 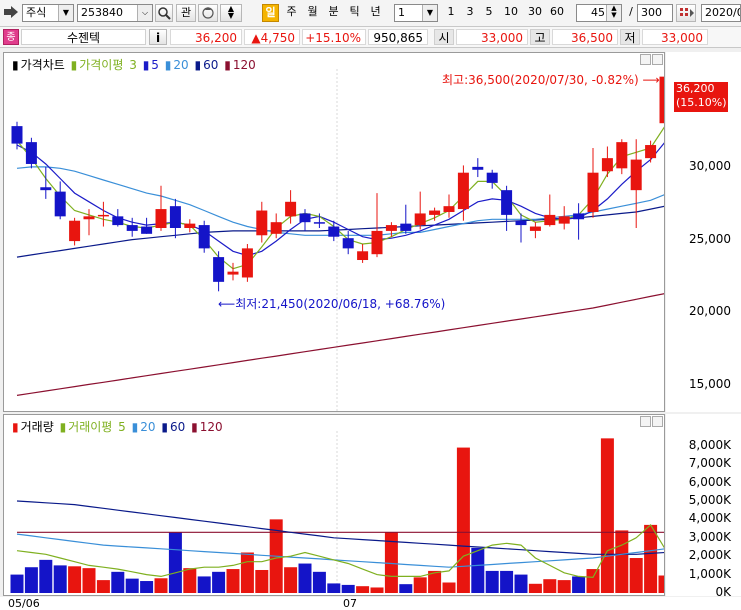 I want to click on tab-tick: 틱, so click(x=354, y=13).